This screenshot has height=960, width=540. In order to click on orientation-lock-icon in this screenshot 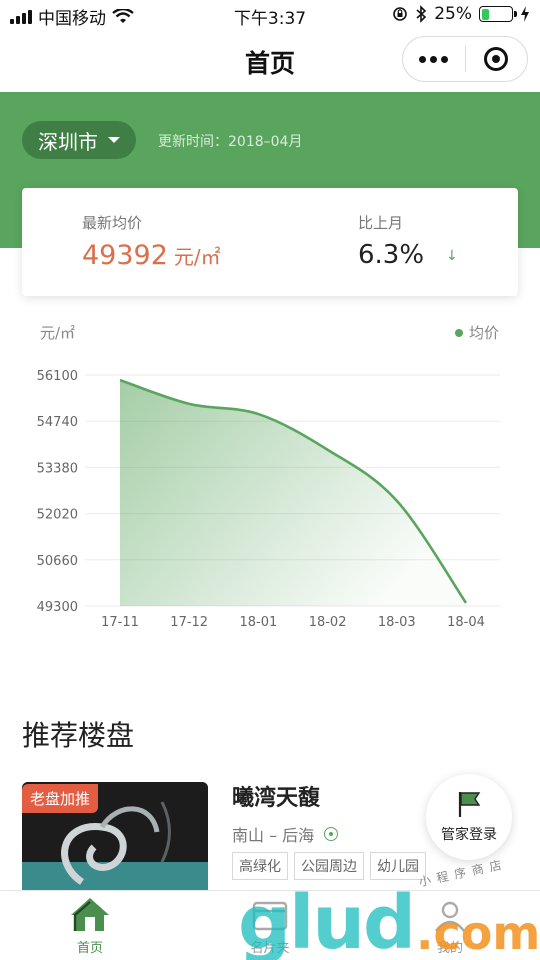, I will do `click(400, 14)`.